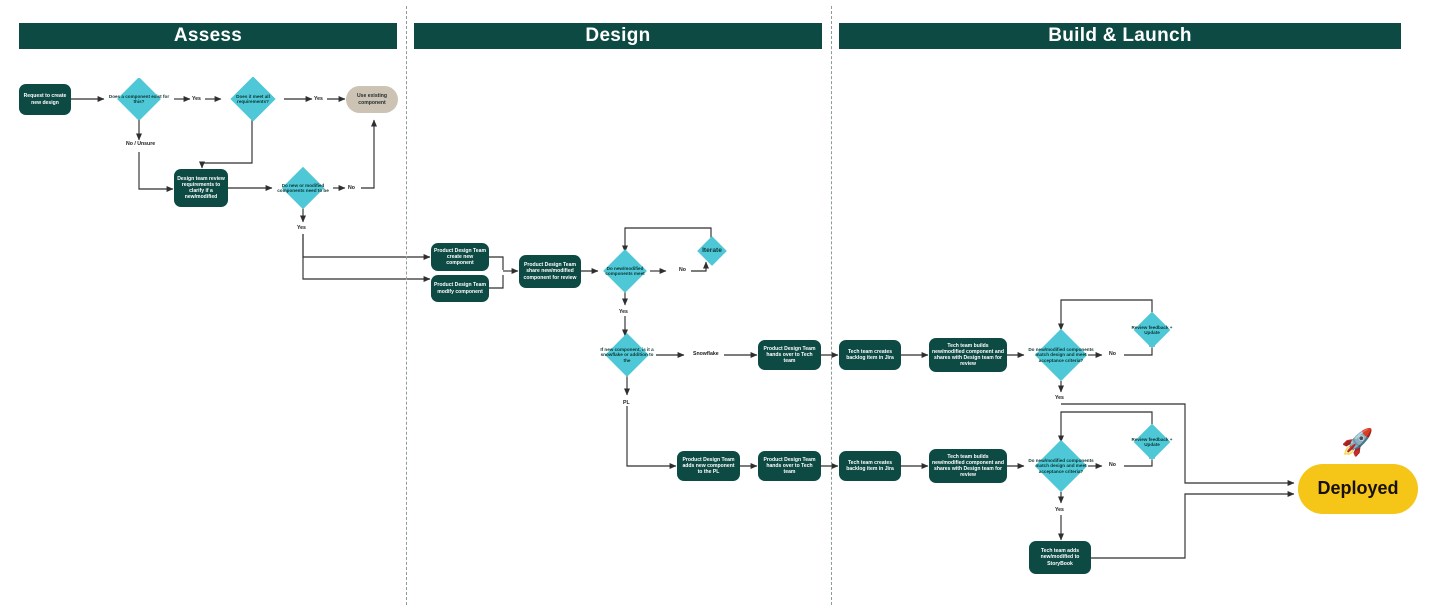  Describe the element at coordinates (623, 312) in the screenshot. I see `edge-label-yes-4: Yes` at that location.